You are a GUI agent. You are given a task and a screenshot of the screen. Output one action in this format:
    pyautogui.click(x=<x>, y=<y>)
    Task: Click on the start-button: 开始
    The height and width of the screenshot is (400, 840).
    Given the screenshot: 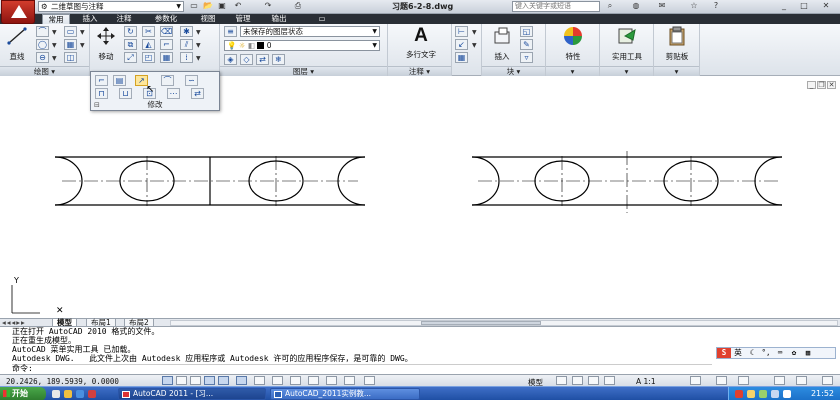 What is the action you would take?
    pyautogui.click(x=23, y=393)
    